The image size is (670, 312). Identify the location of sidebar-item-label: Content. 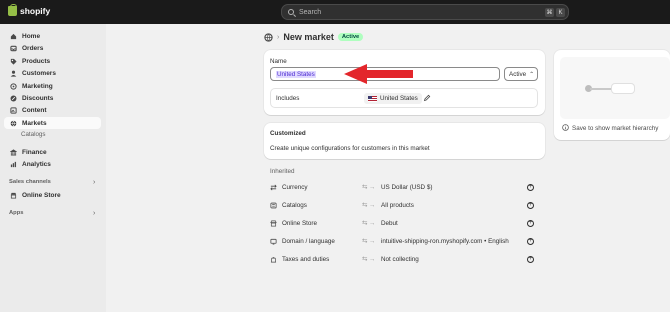
(34, 110).